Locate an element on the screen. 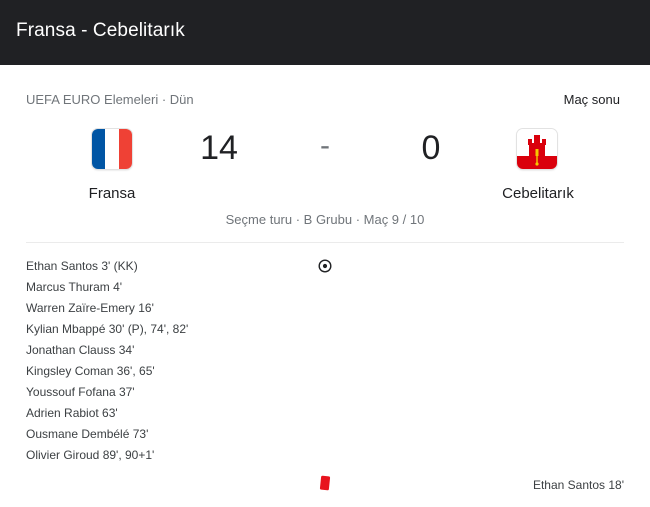 This screenshot has width=650, height=507. scorer-item: Jonathan Clauss 34' is located at coordinates (80, 350).